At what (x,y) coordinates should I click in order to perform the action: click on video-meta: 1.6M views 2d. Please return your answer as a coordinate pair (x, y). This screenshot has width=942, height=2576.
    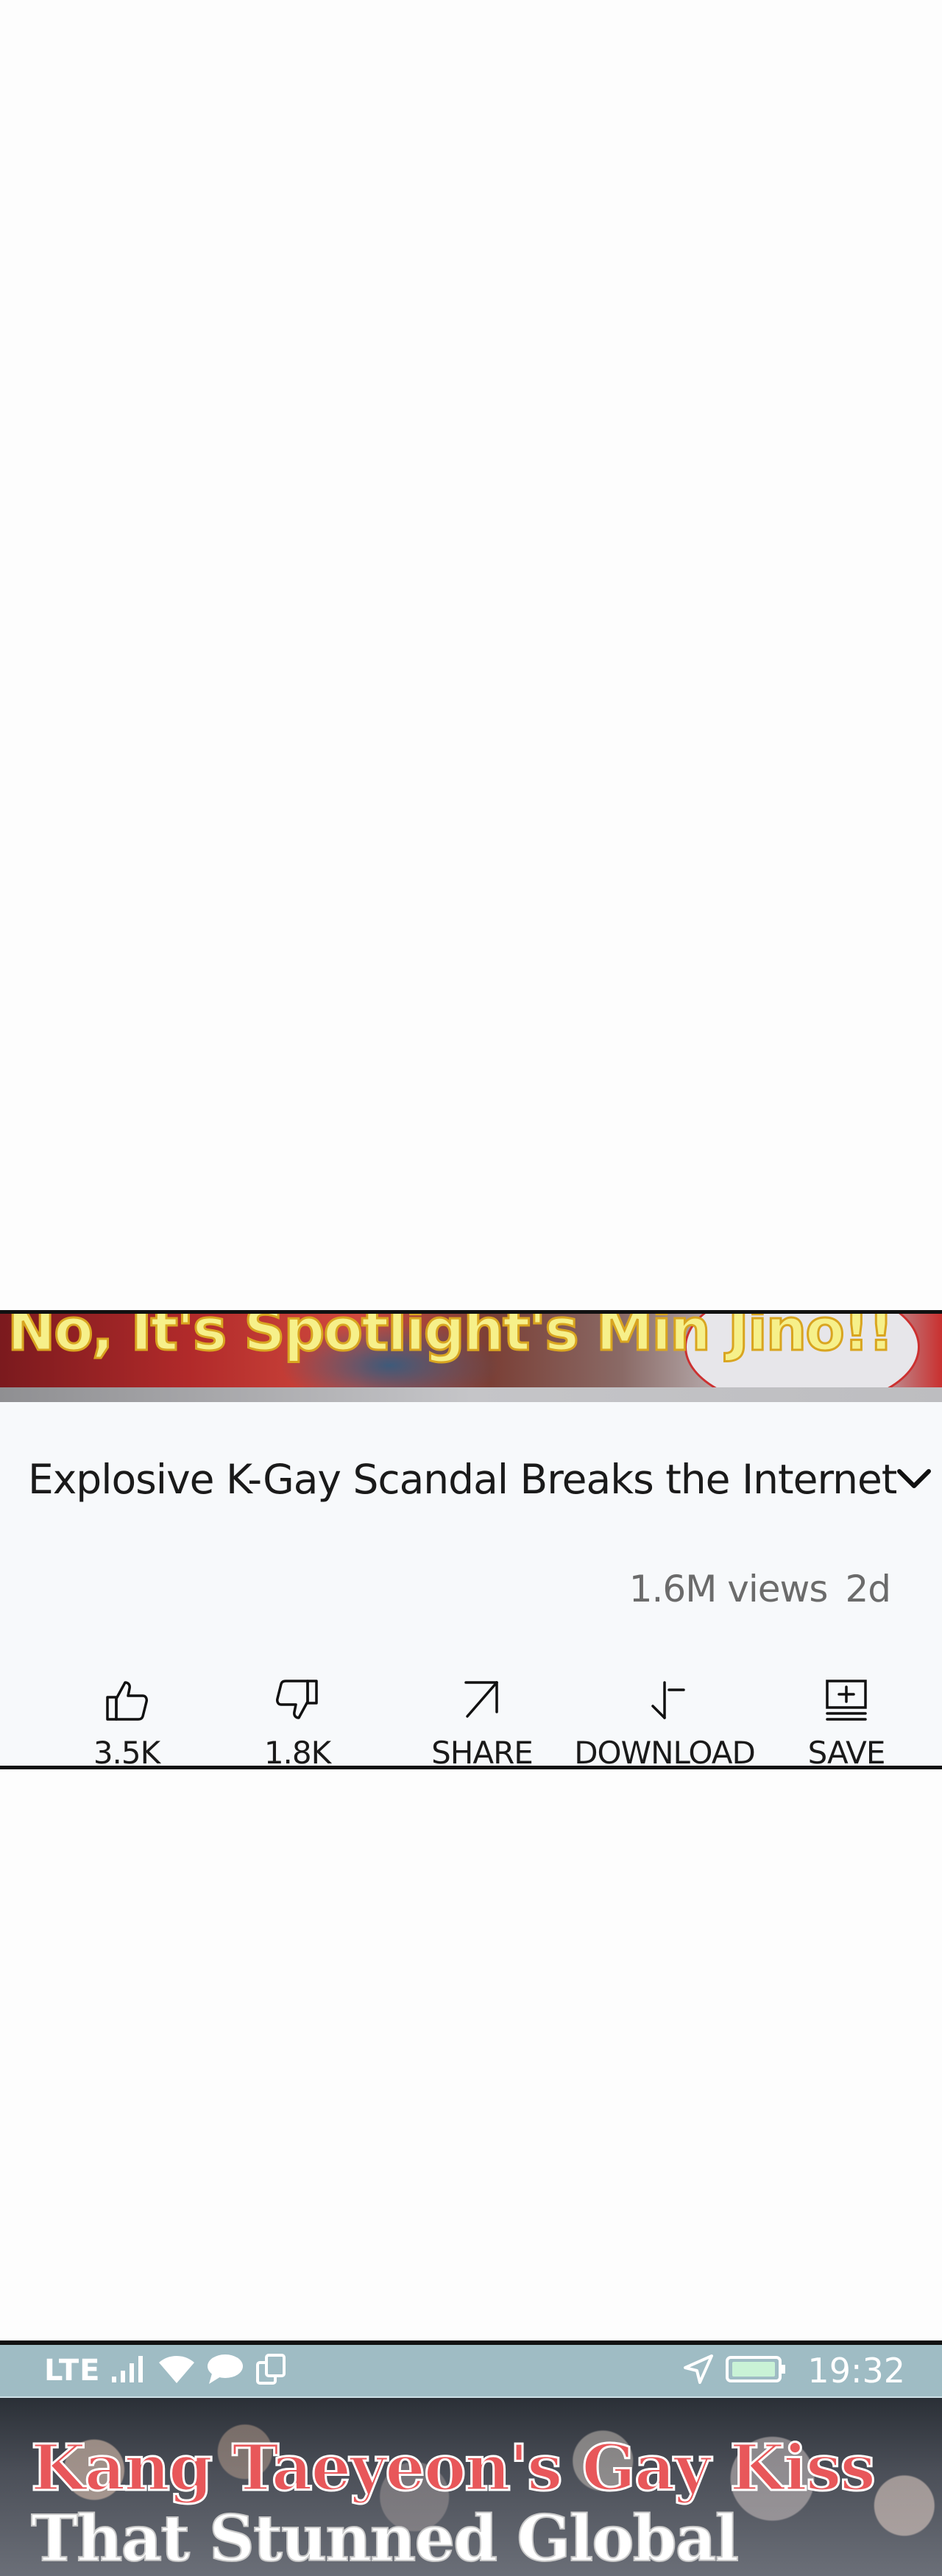
    Looking at the image, I should click on (759, 1589).